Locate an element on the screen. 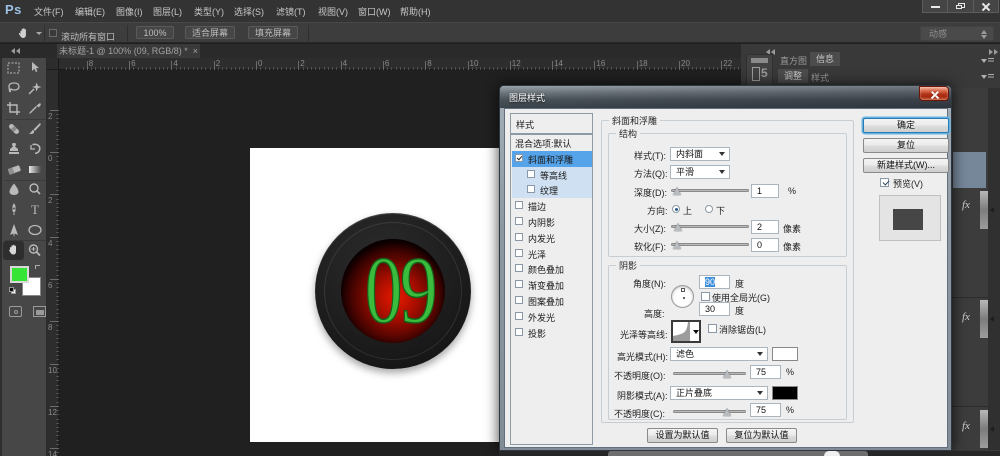 The height and width of the screenshot is (456, 1000). svg-text: T is located at coordinates (35, 209).